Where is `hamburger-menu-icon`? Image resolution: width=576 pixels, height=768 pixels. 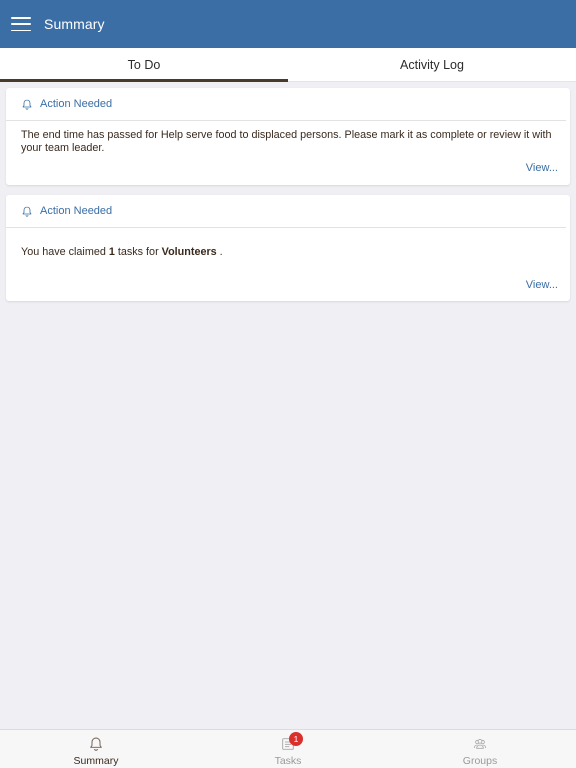 hamburger-menu-icon is located at coordinates (21, 24).